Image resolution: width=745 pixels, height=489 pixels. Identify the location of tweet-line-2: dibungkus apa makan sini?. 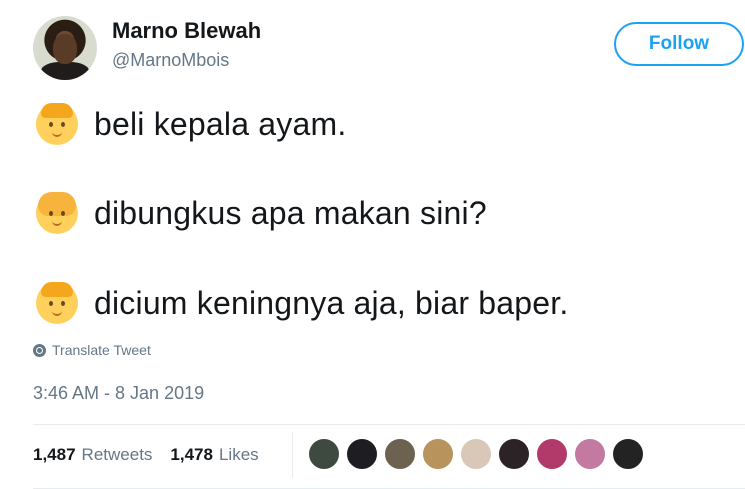
(261, 213).